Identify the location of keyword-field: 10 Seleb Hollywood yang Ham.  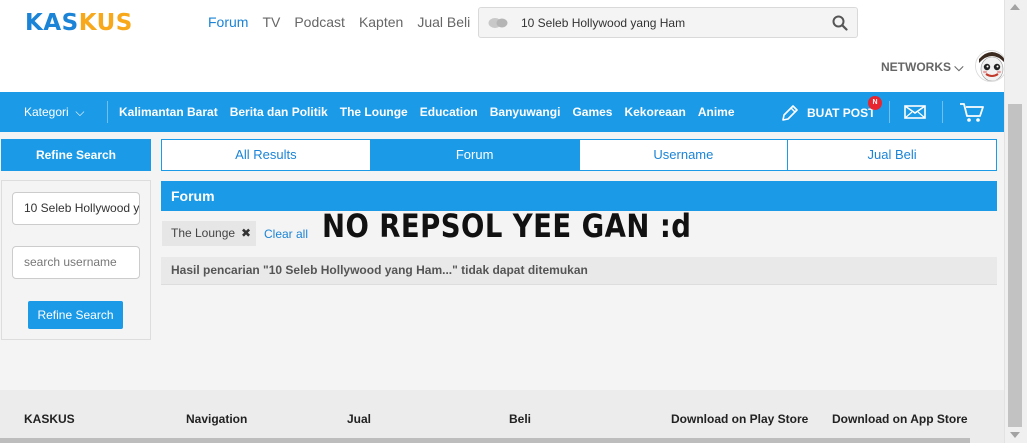
(76, 208).